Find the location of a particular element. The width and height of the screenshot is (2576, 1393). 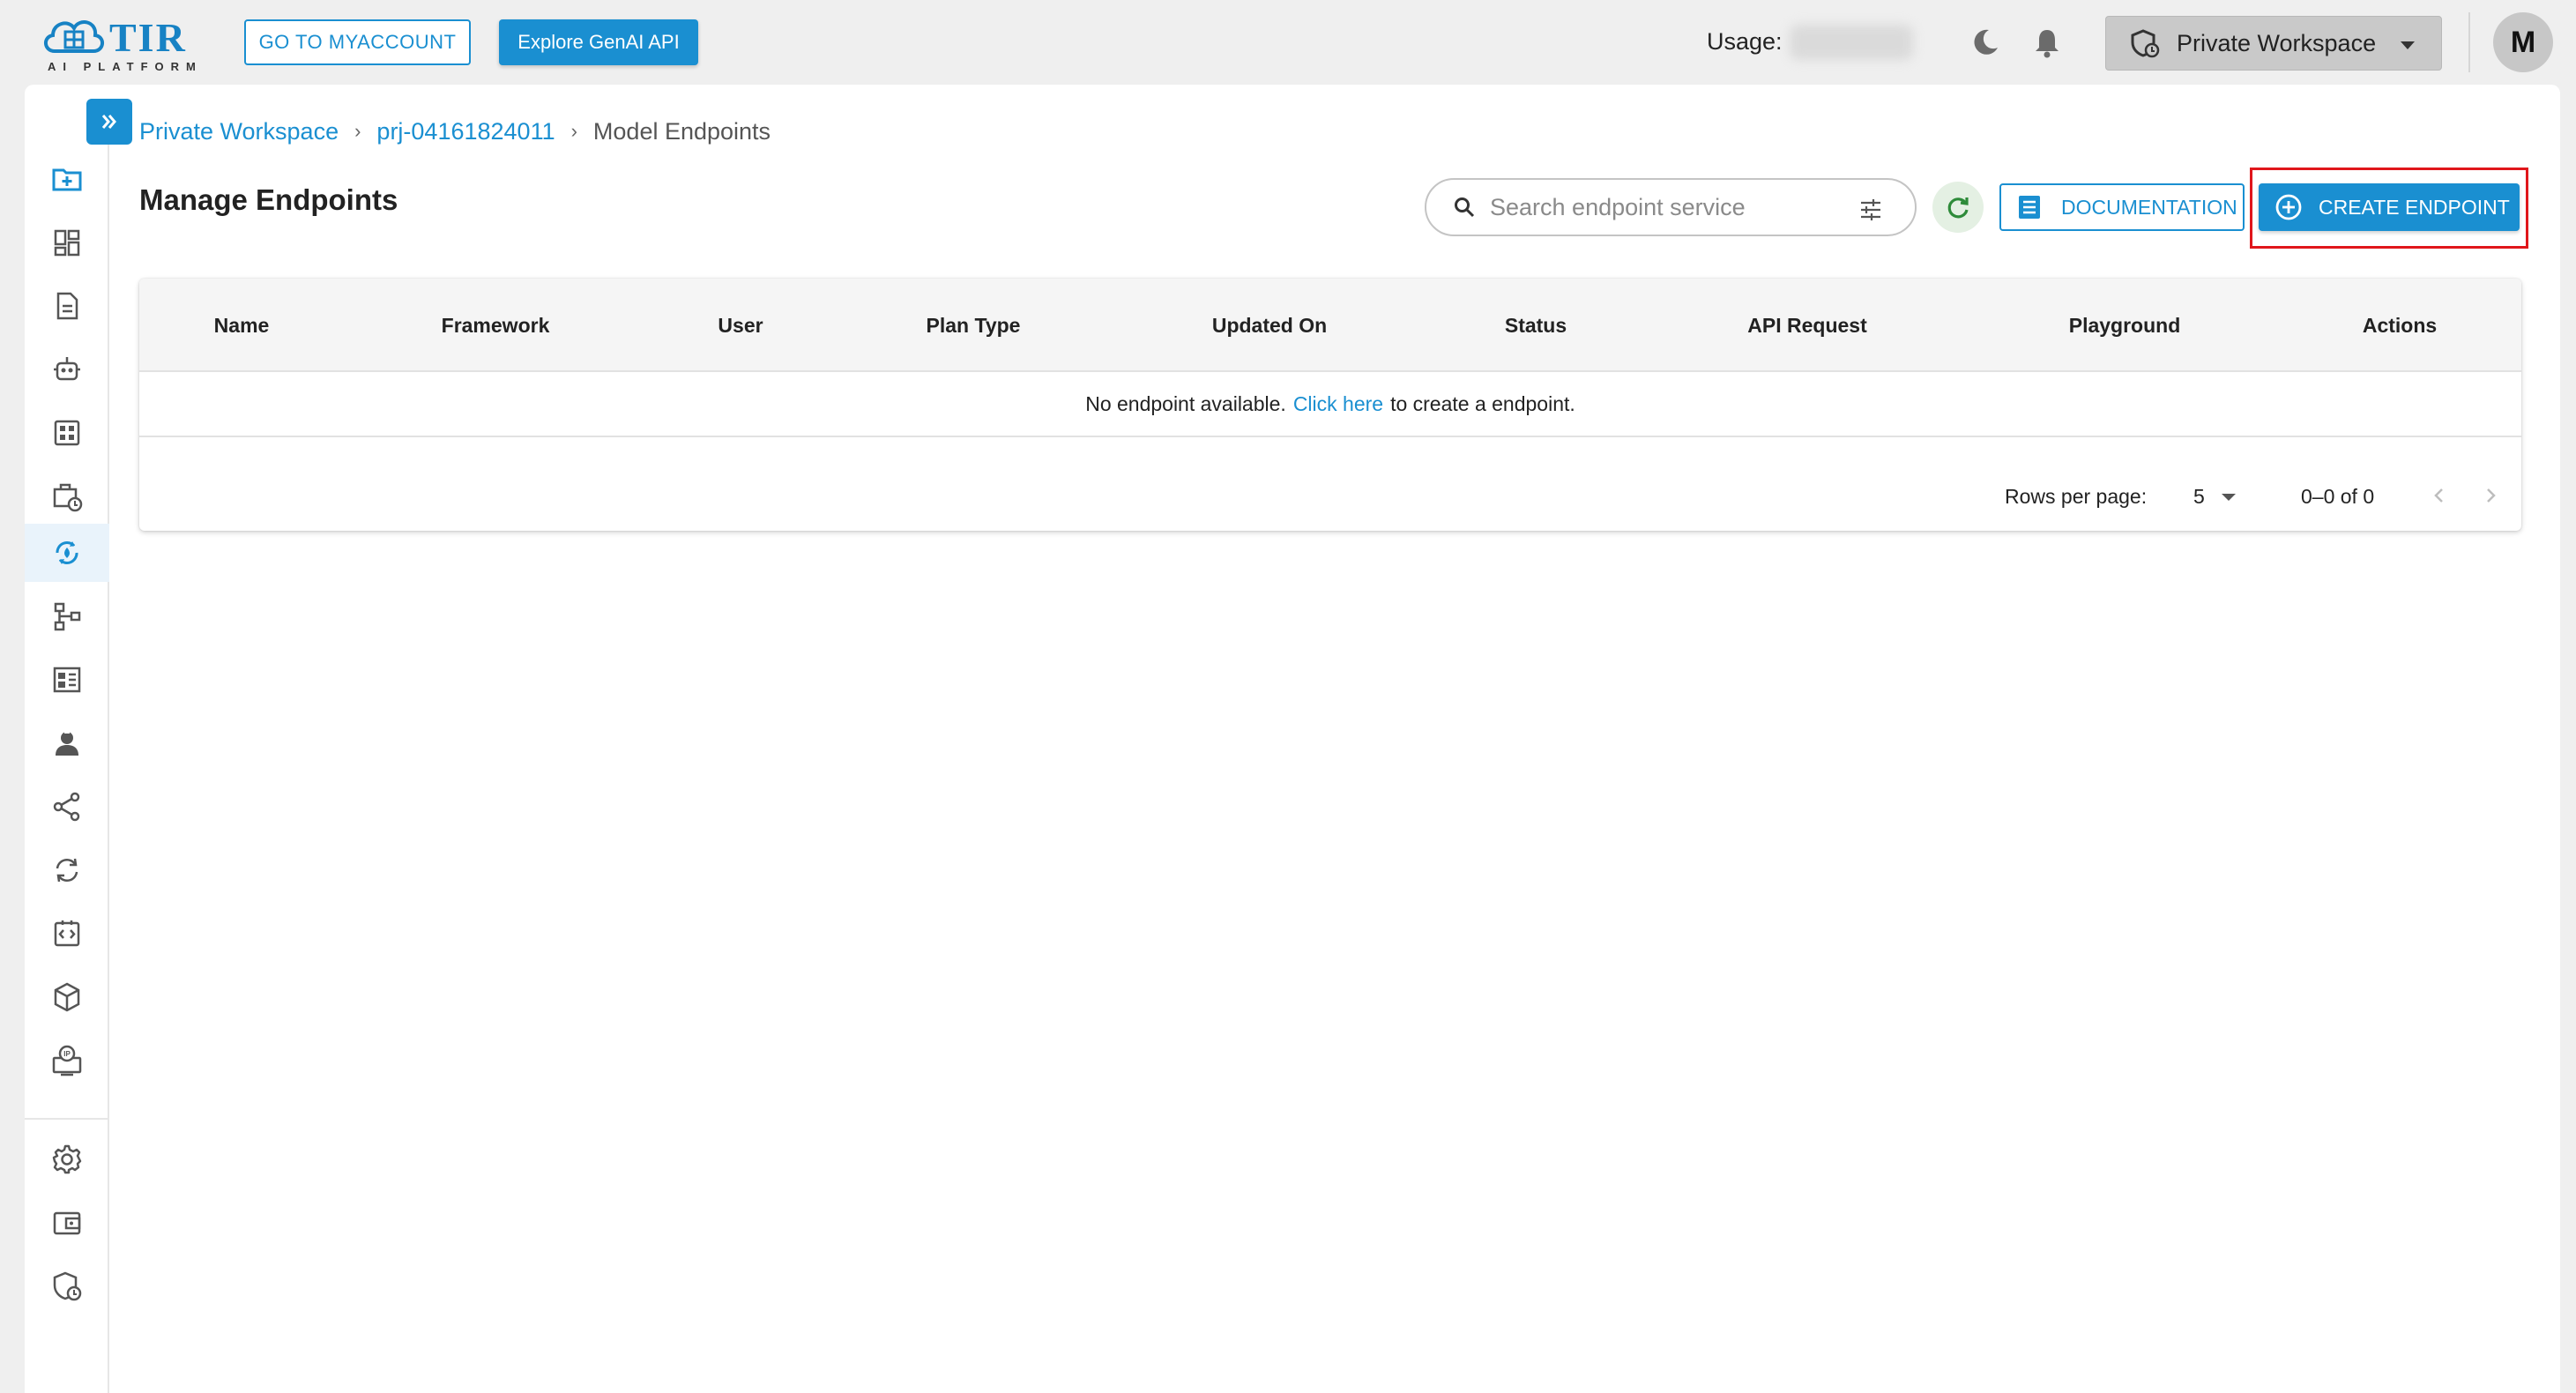

workspace-selector-label: Private Workspace is located at coordinates (2277, 42).